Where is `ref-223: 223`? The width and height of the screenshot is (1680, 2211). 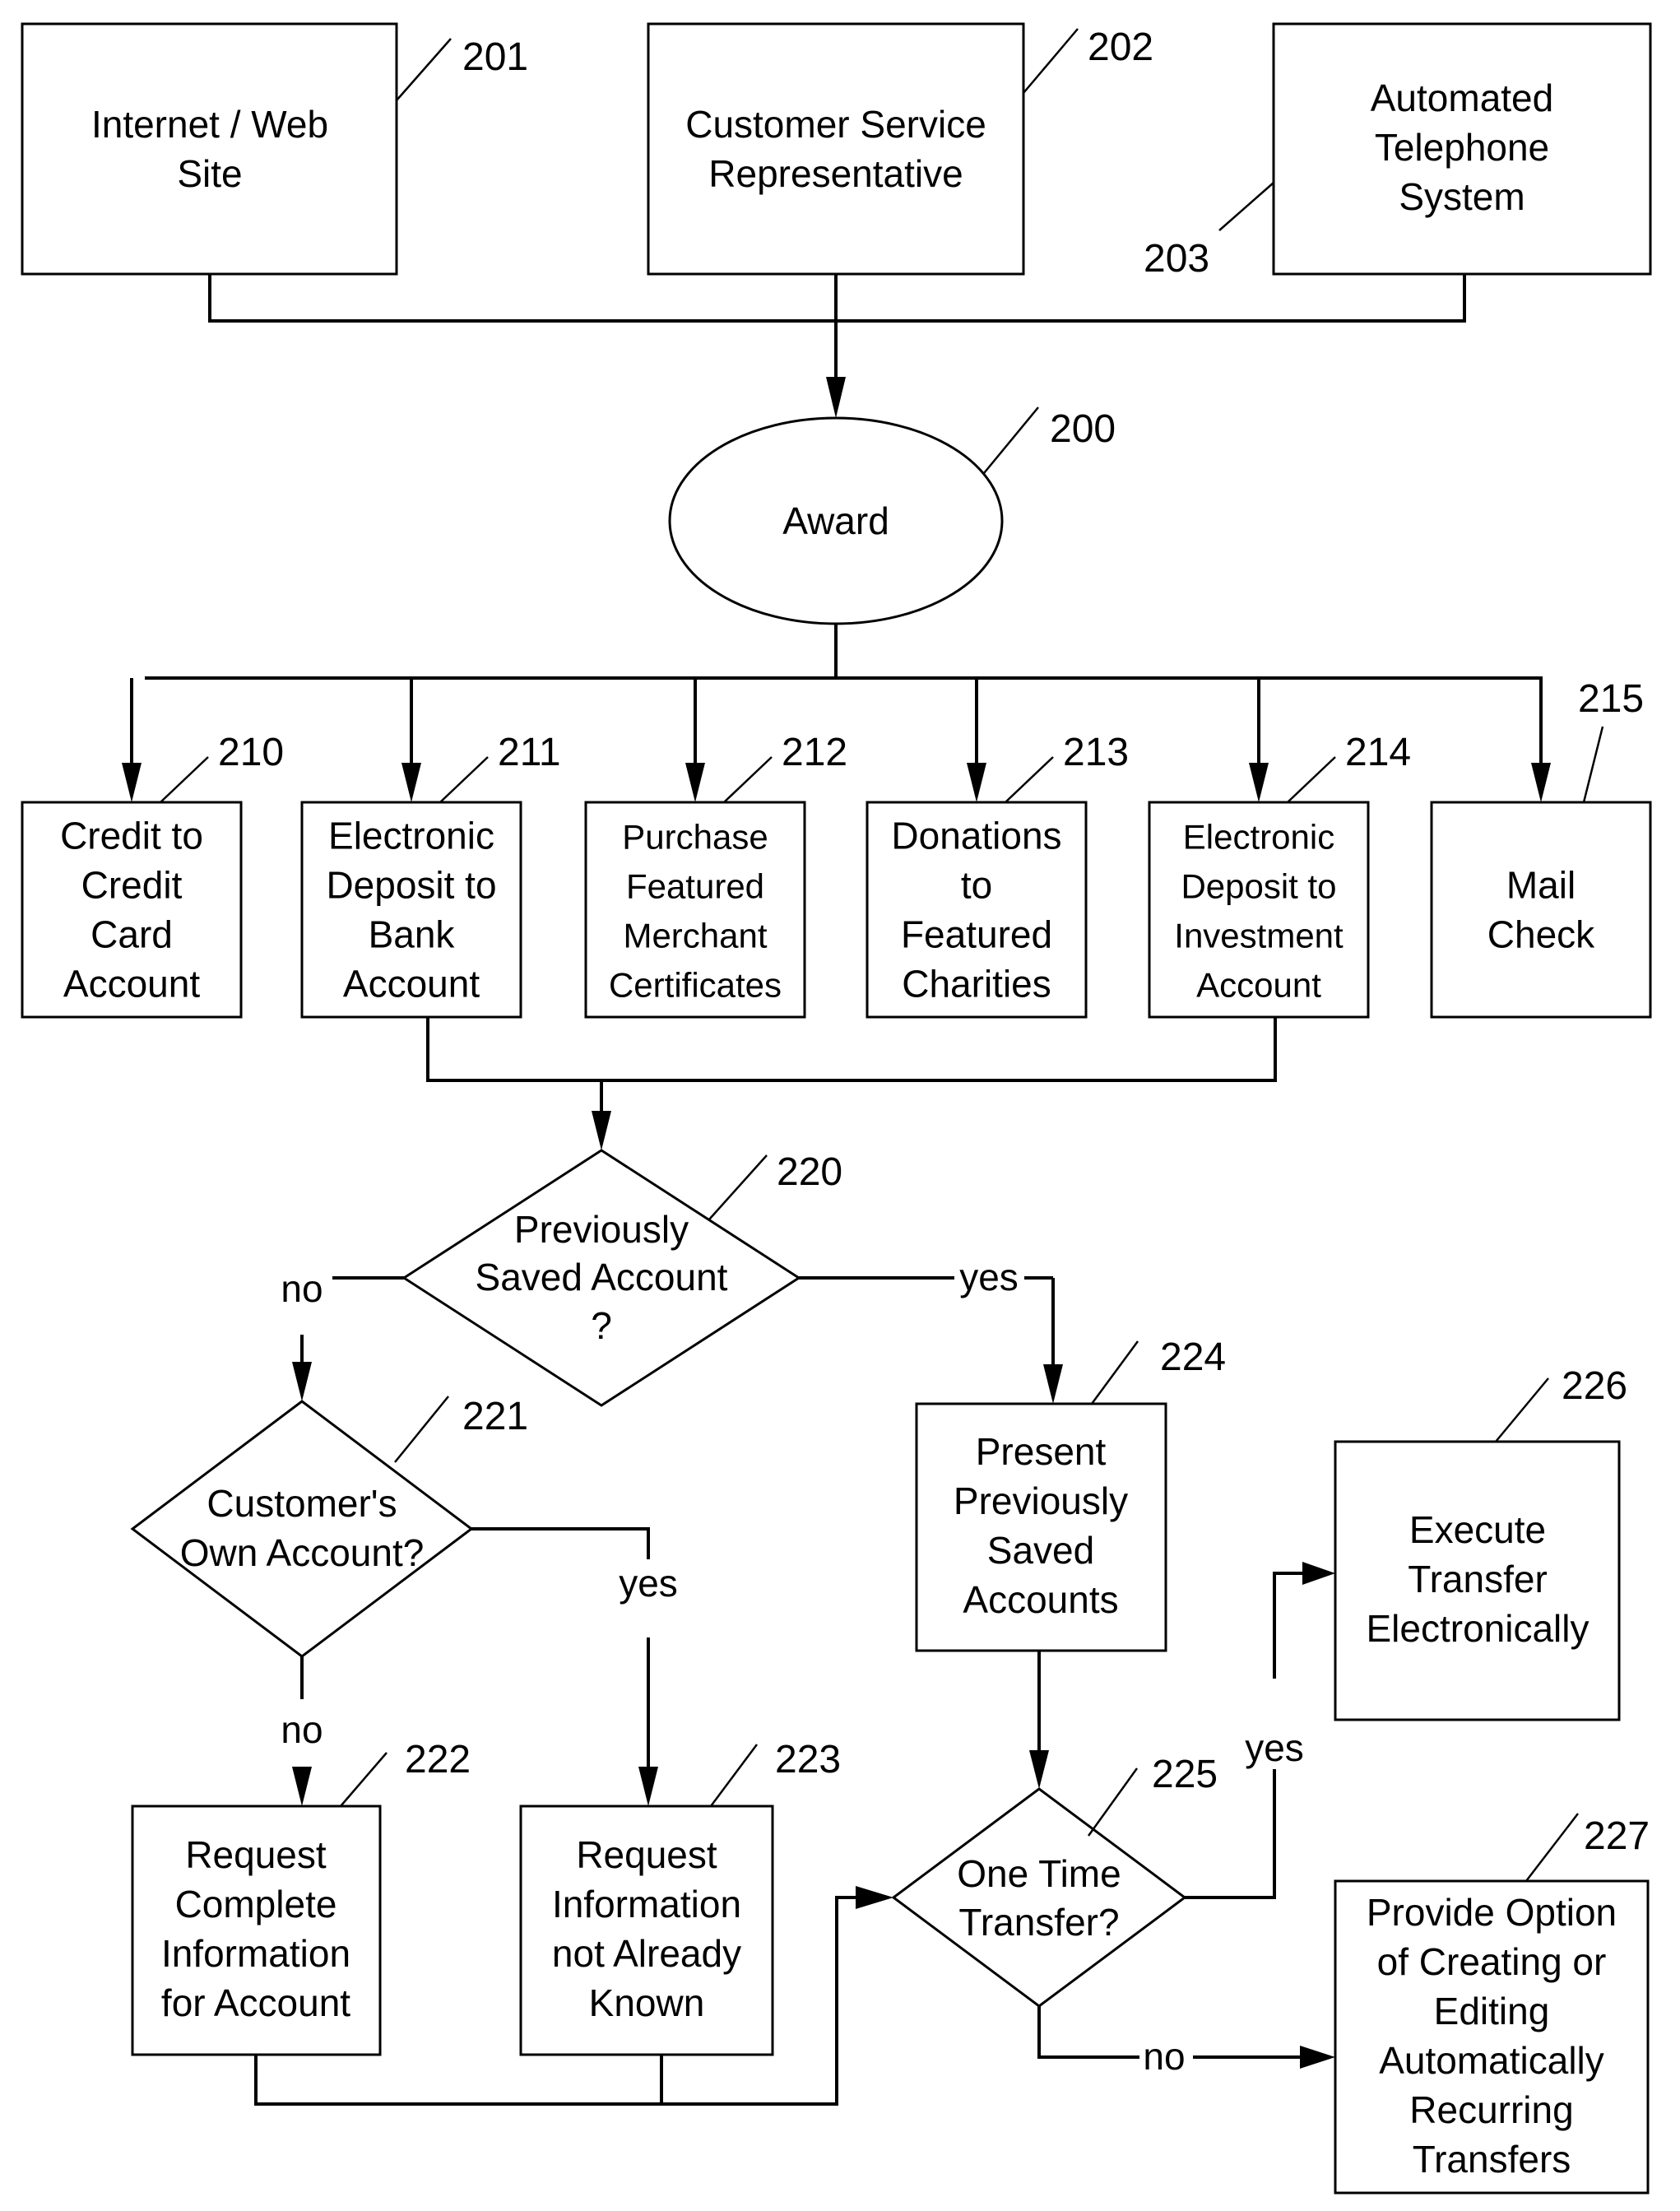
ref-223: 223 is located at coordinates (808, 1759).